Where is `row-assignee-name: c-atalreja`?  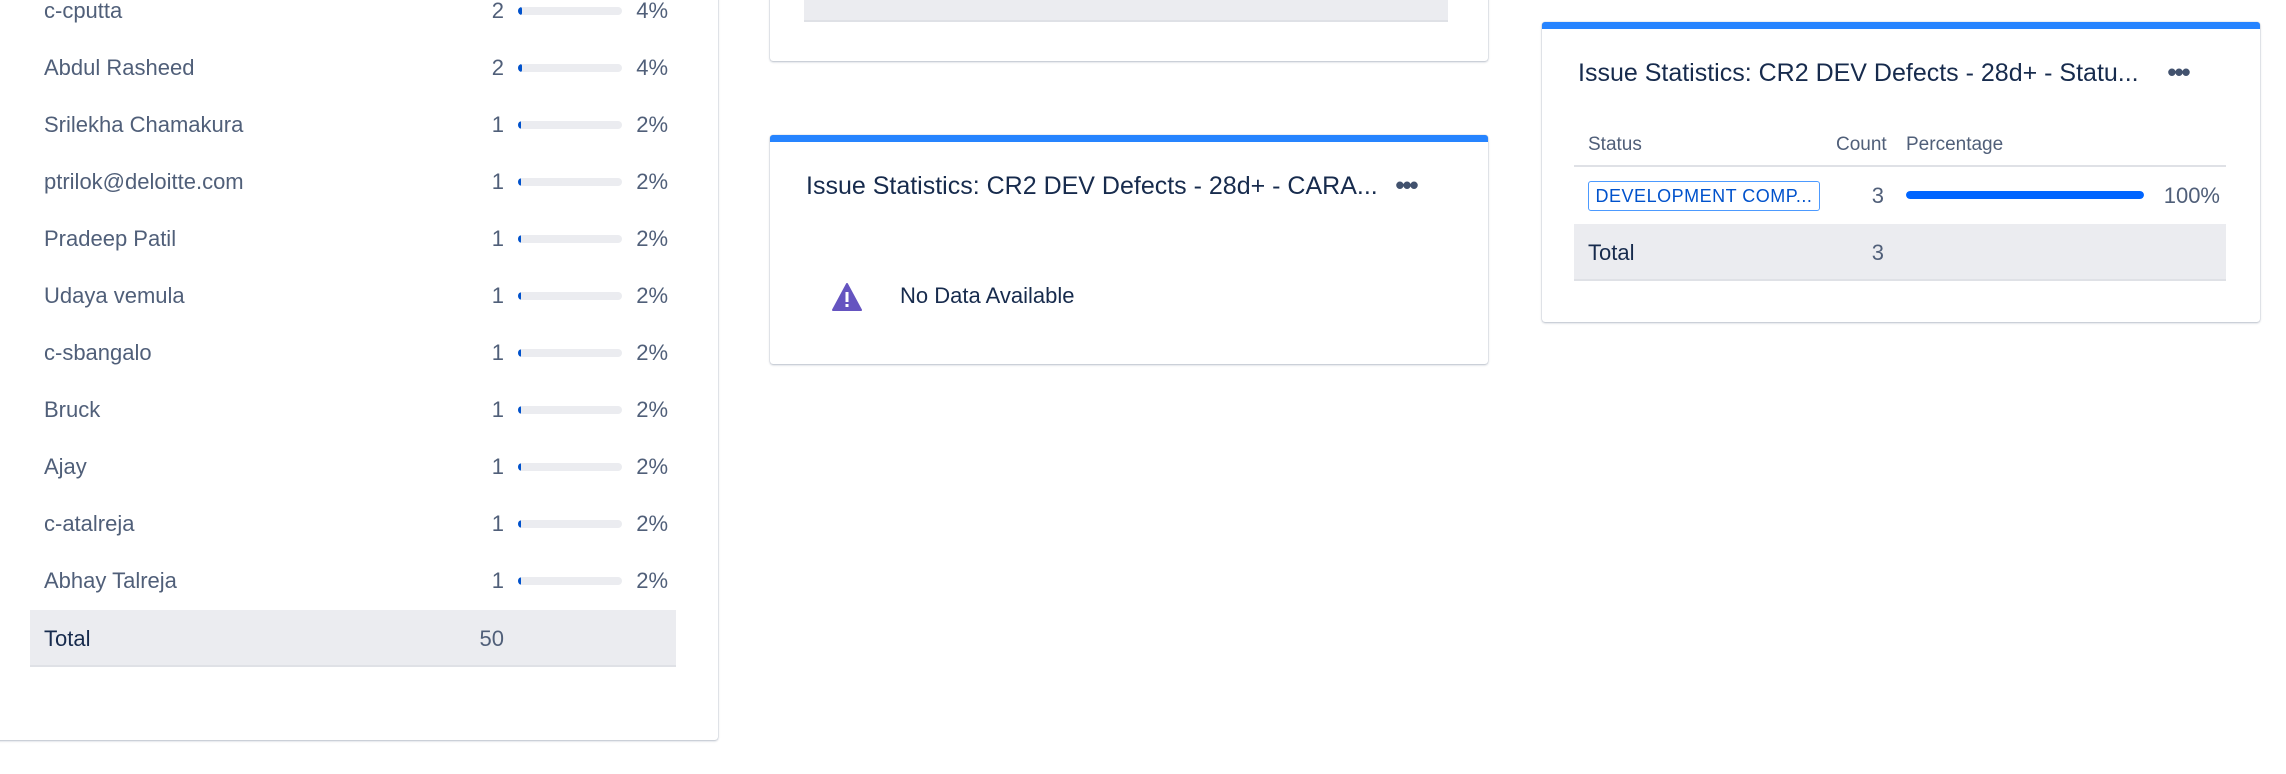 row-assignee-name: c-atalreja is located at coordinates (89, 523).